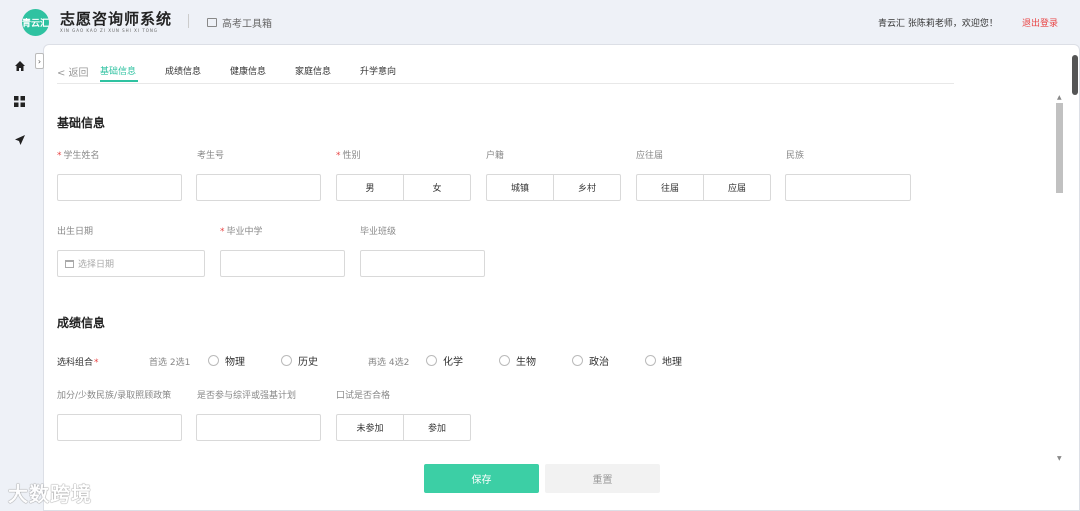 This screenshot has height=511, width=1080. Describe the element at coordinates (19, 101) in the screenshot. I see `apps-icon` at that location.